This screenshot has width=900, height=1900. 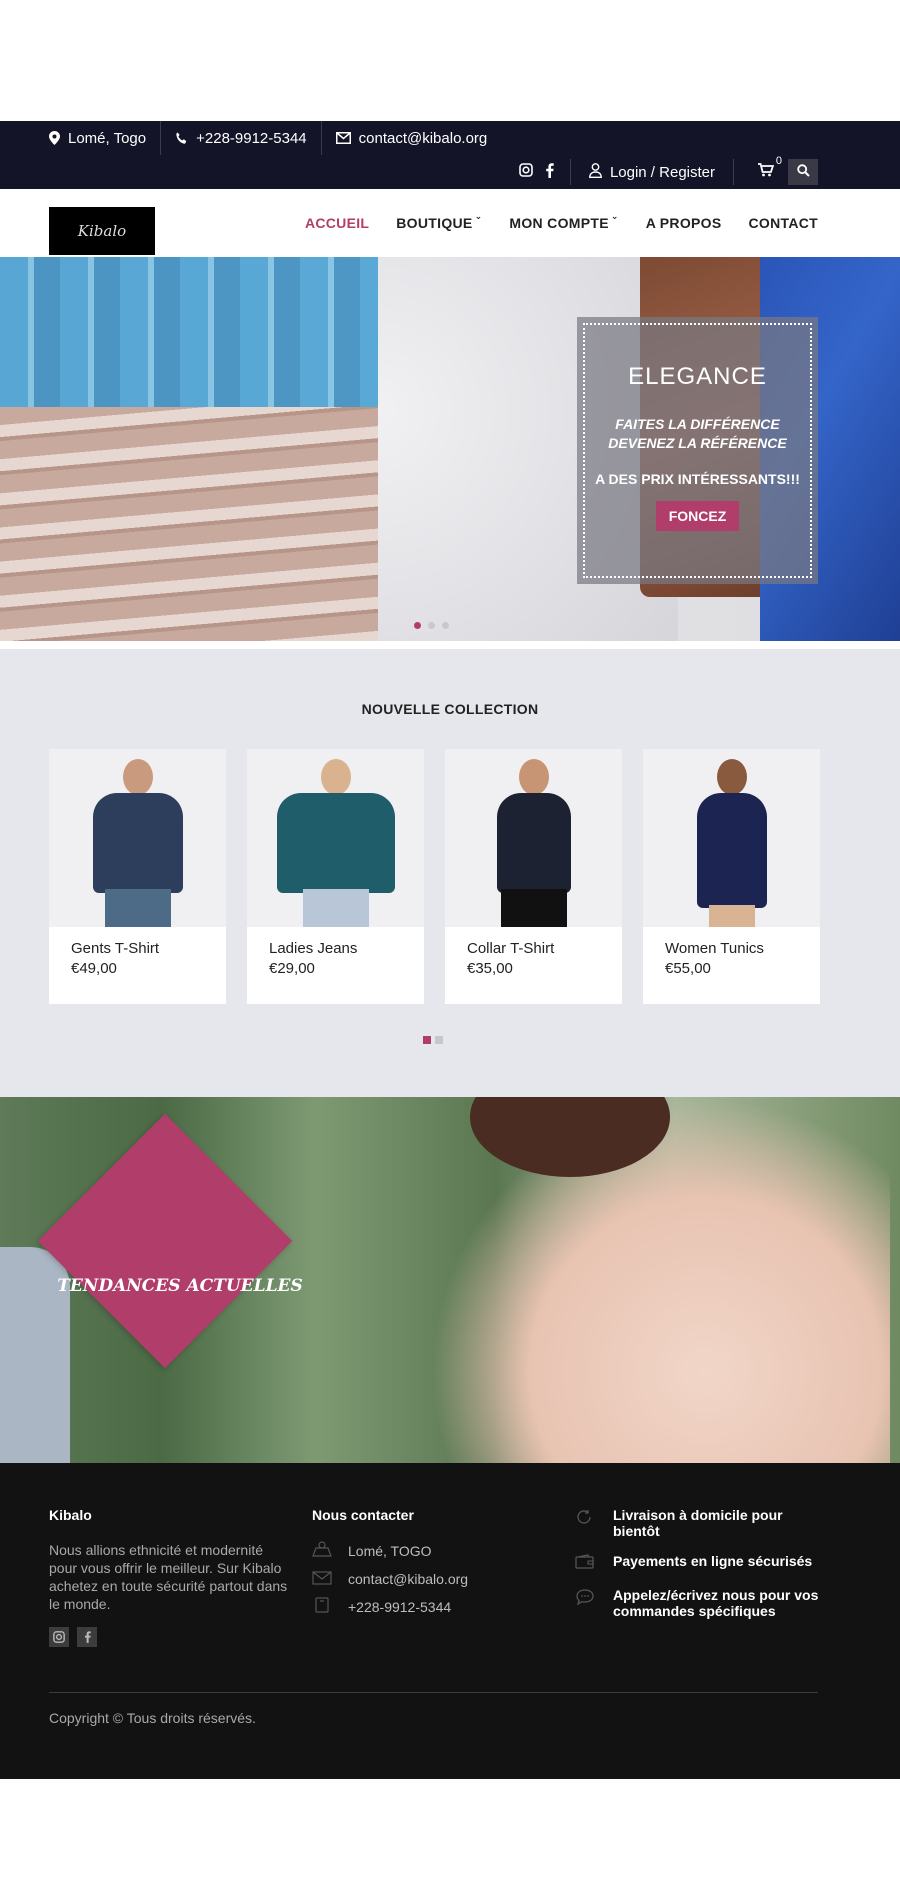 What do you see at coordinates (688, 968) in the screenshot?
I see `product-price: €55,00` at bounding box center [688, 968].